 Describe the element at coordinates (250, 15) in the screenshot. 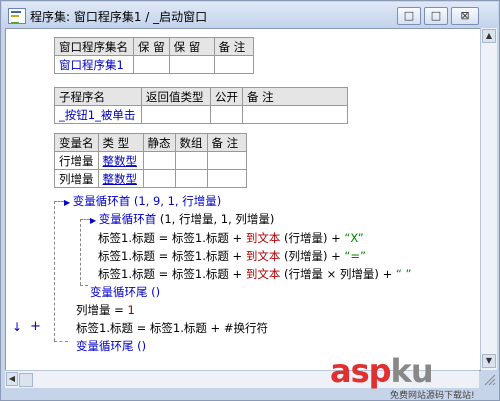

I see `title-bar: 程序集: 窗口程序集1 / _启动窗口 □ □ ⊠` at that location.